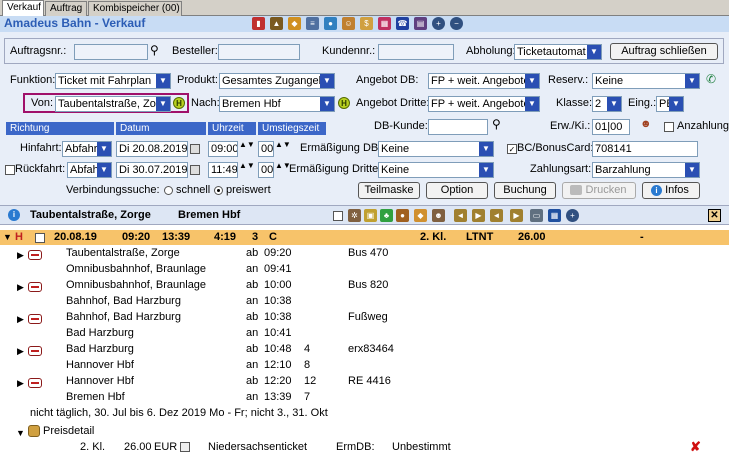 The height and width of the screenshot is (455, 729). What do you see at coordinates (558, 52) in the screenshot?
I see `abholung-select: Ticketautomat ▼` at bounding box center [558, 52].